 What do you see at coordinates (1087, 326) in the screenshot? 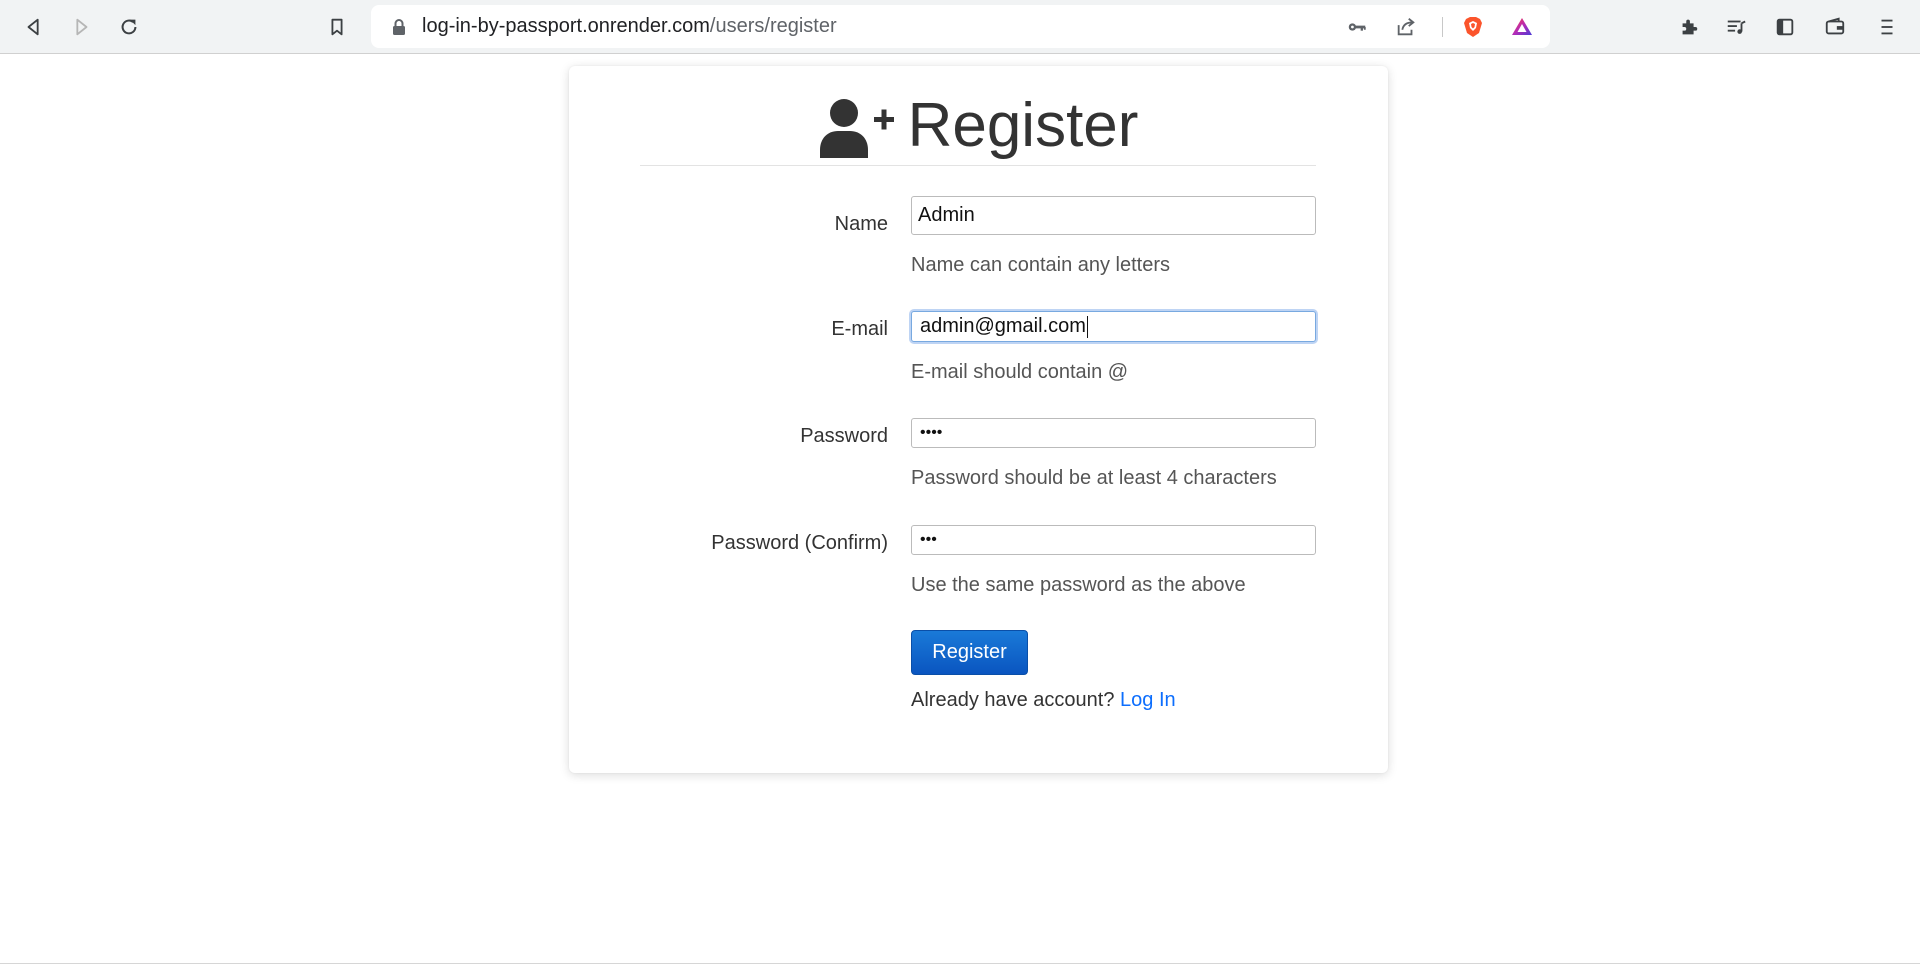
I see `text-caret` at bounding box center [1087, 326].